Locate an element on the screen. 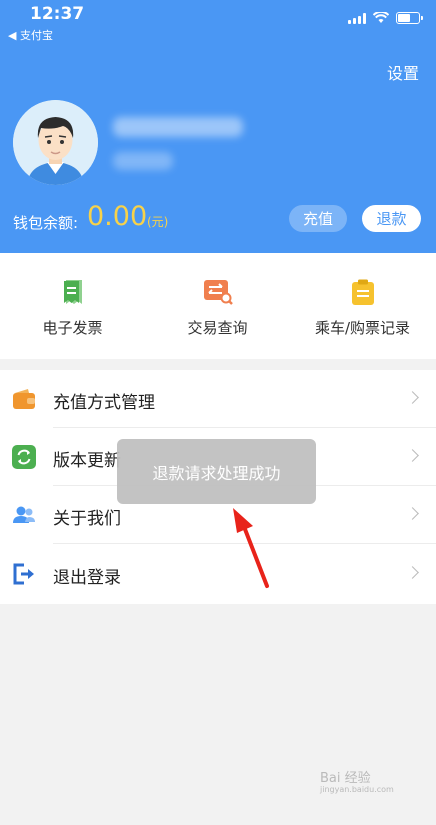 This screenshot has width=436, height=825. annotation-arrow-icon is located at coordinates (251, 548).